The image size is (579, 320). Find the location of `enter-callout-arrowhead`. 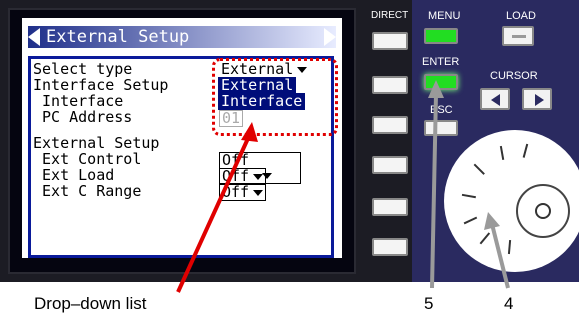

enter-callout-arrowhead is located at coordinates (436, 89).